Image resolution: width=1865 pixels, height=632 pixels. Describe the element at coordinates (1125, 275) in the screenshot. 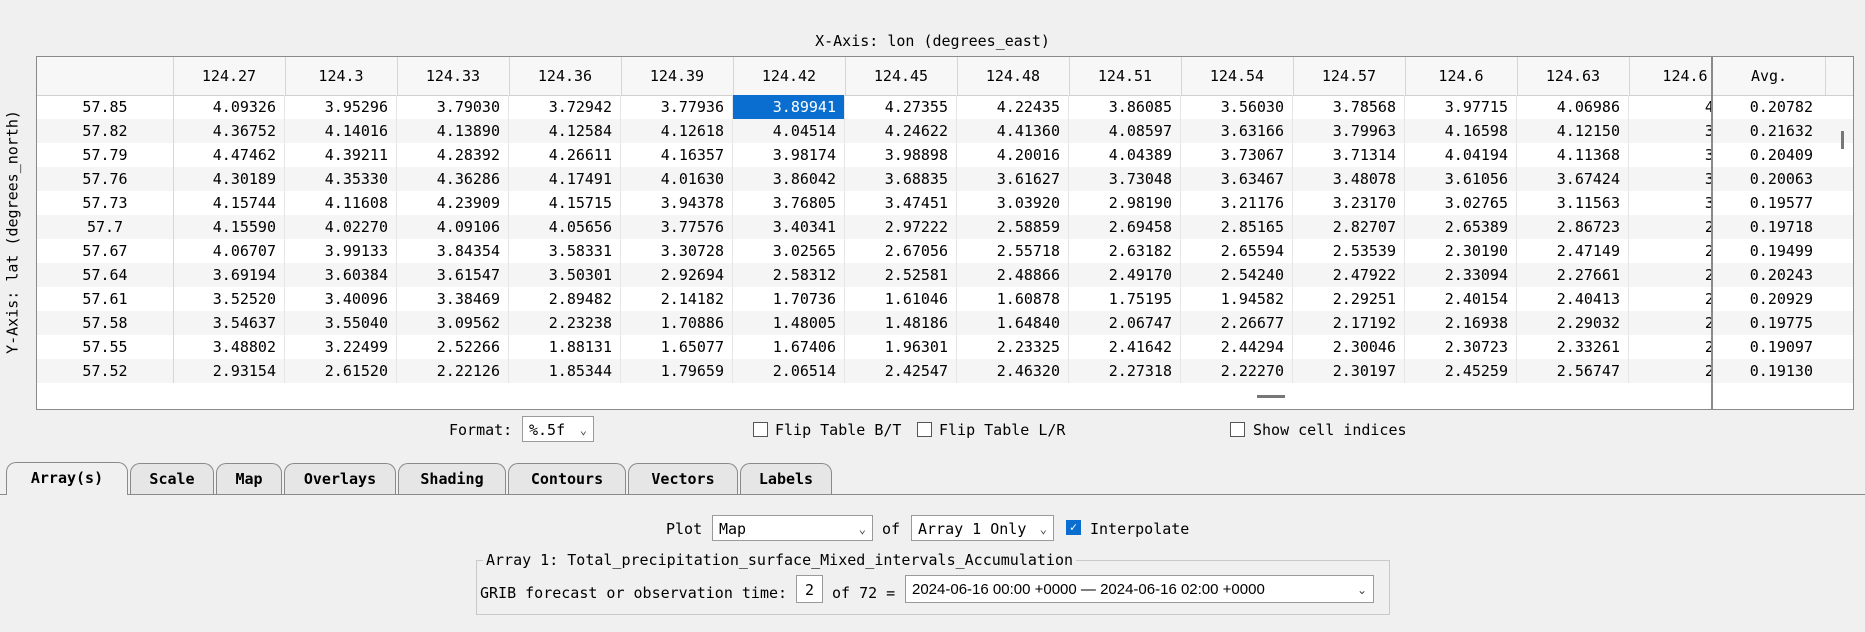

I see `table-cell: 2.49170` at that location.